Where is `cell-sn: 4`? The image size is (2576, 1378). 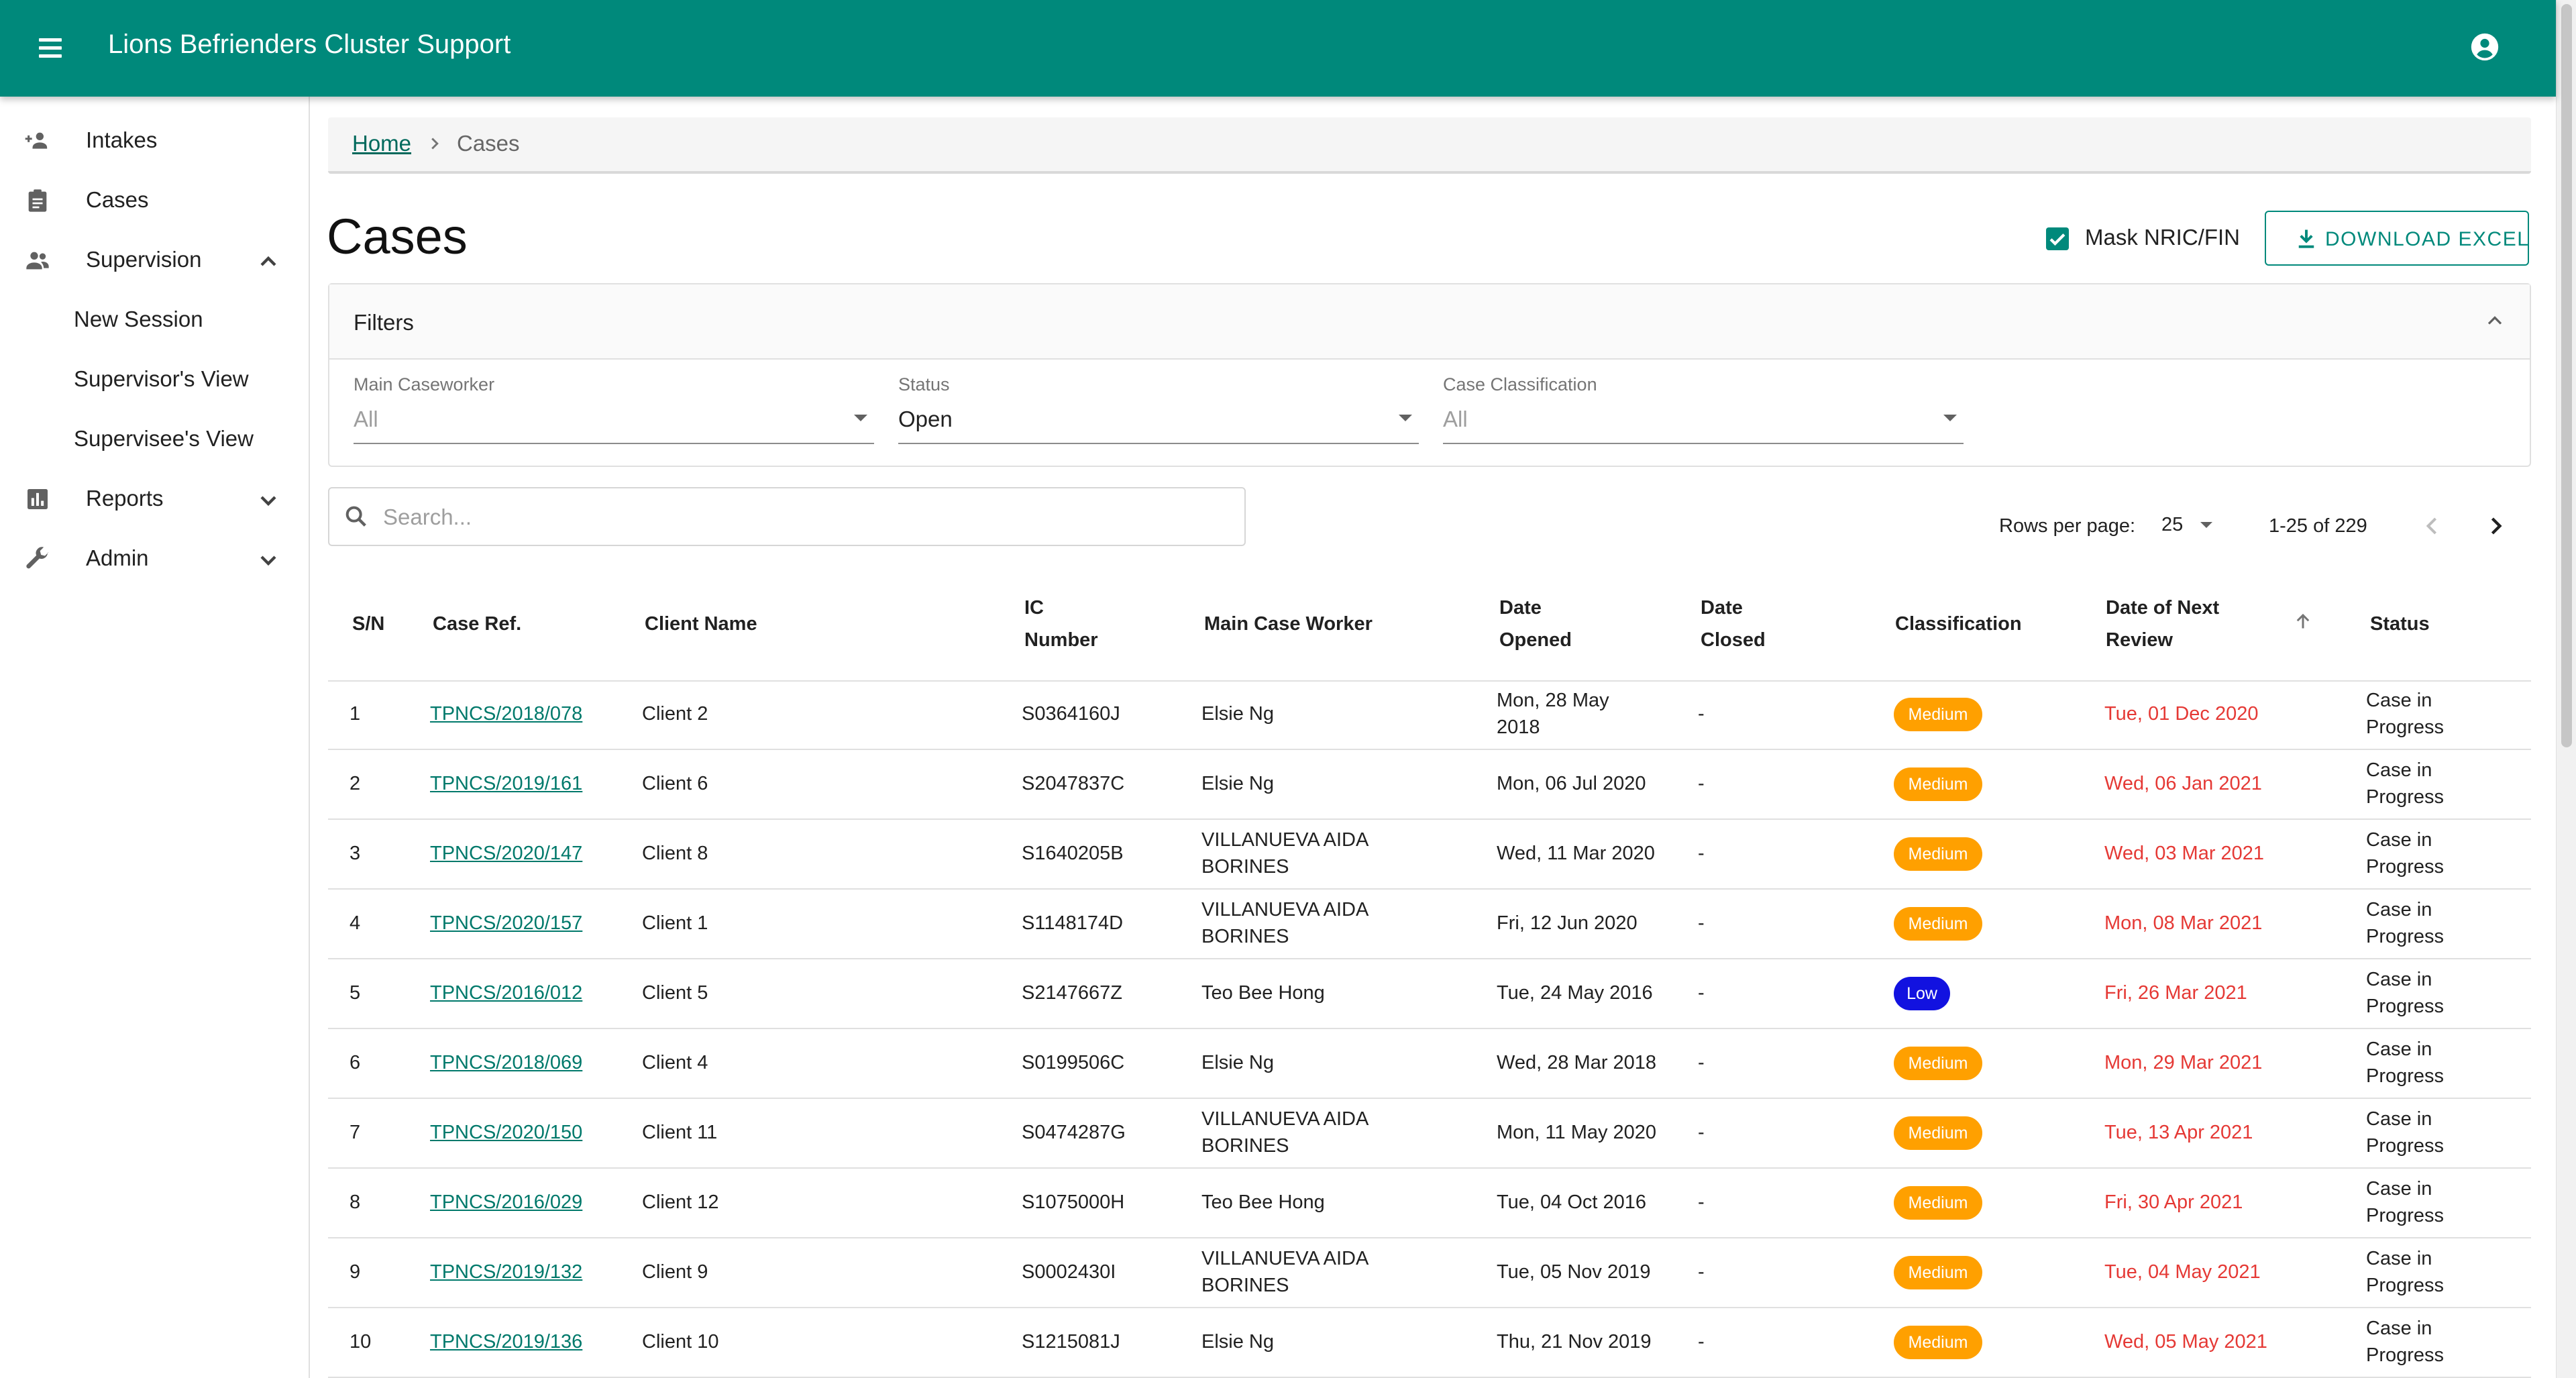 cell-sn: 4 is located at coordinates (355, 923).